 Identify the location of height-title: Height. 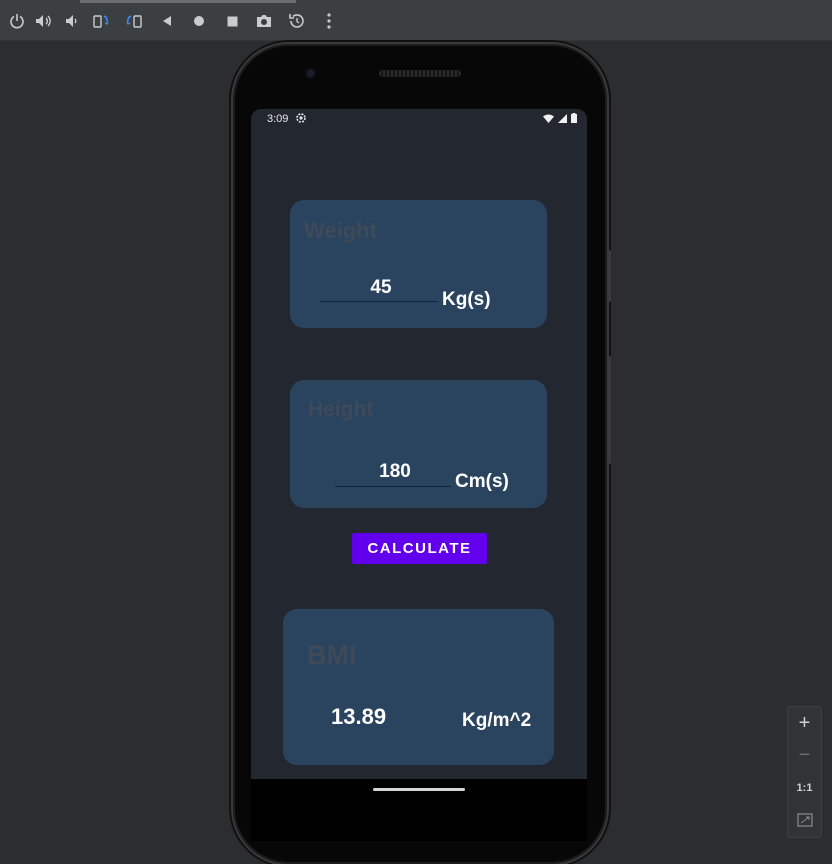
(341, 409).